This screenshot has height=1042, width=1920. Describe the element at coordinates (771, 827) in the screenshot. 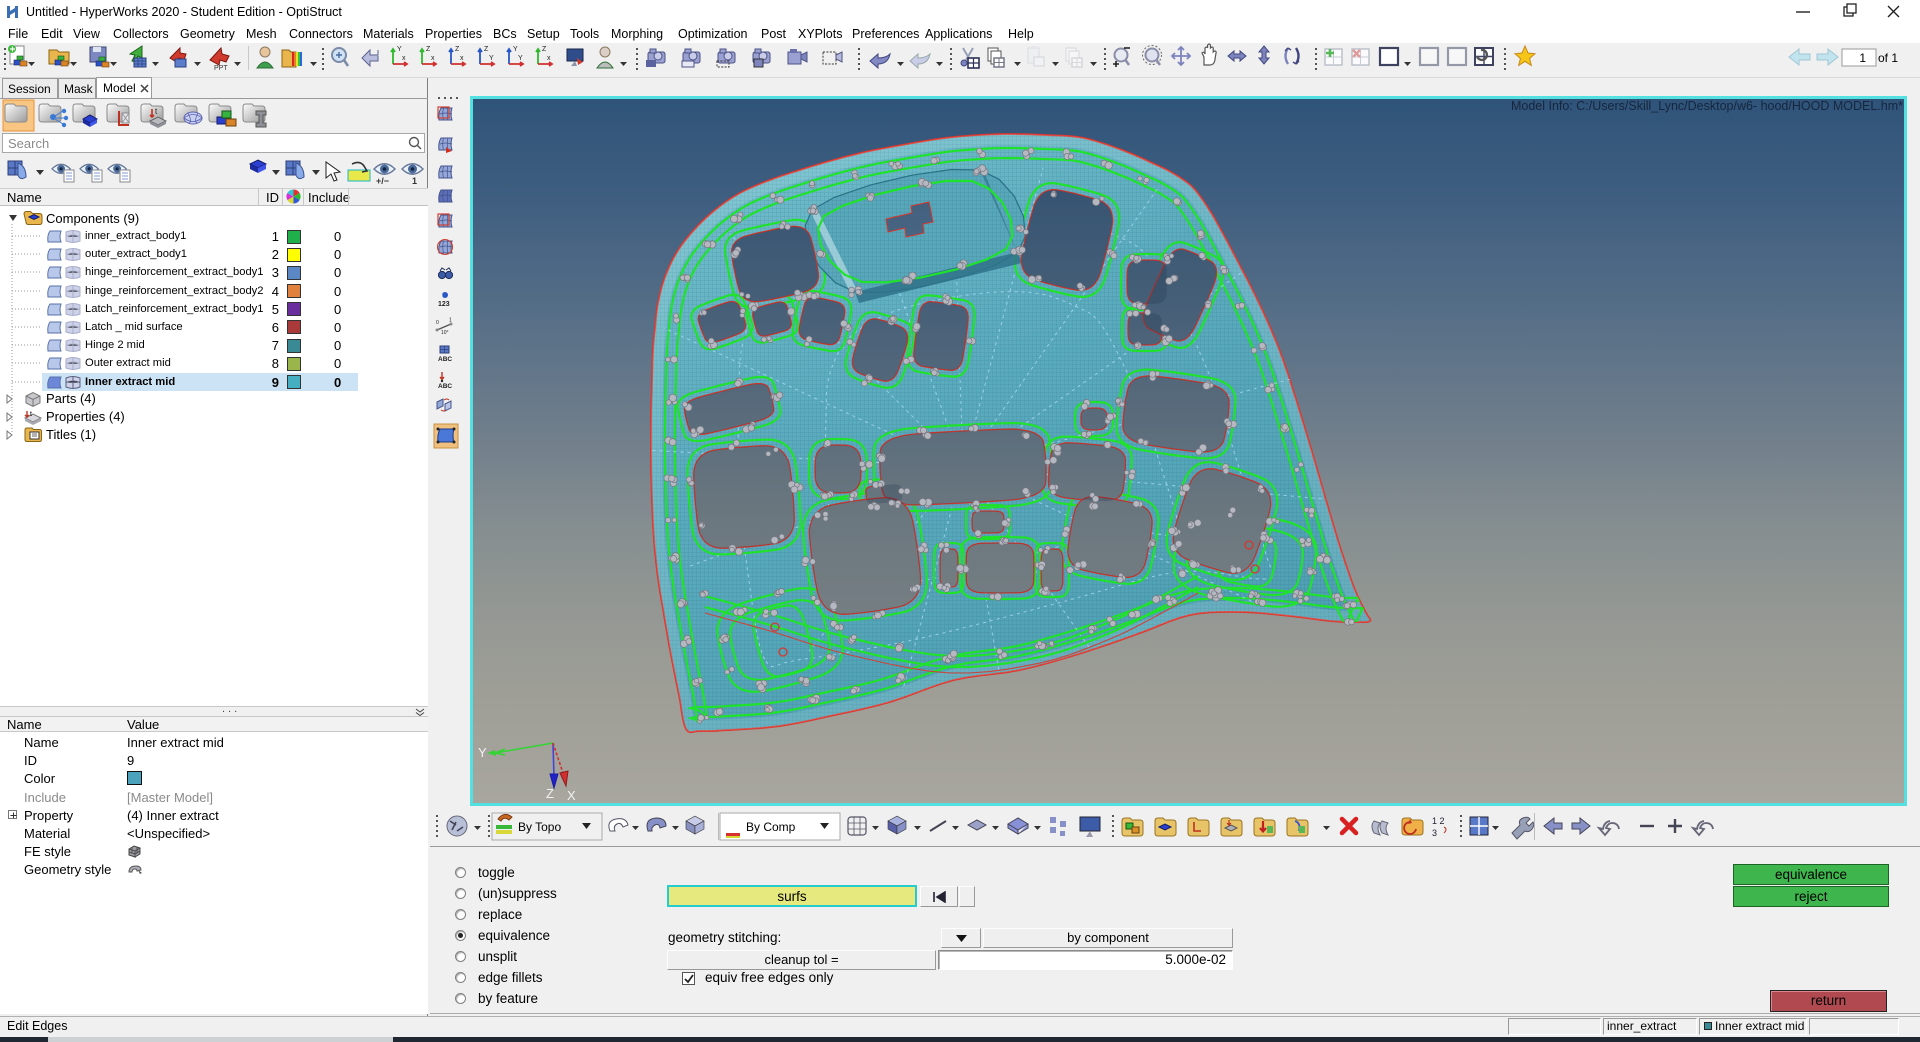

I see `svg-text: By Comp` at that location.